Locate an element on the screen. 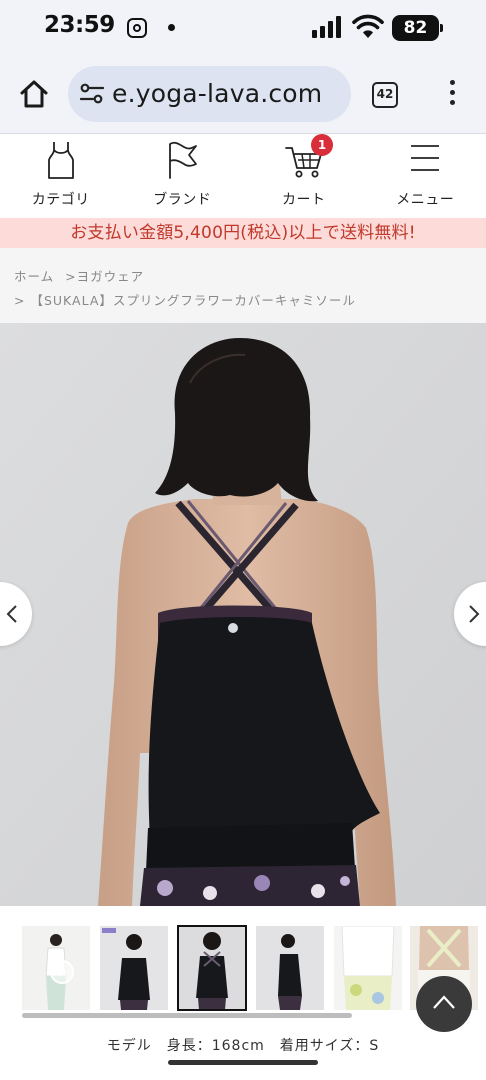 The width and height of the screenshot is (486, 1080). promo-banner: お支払い金額5,400円(税込)以上で送料無料! is located at coordinates (243, 233).